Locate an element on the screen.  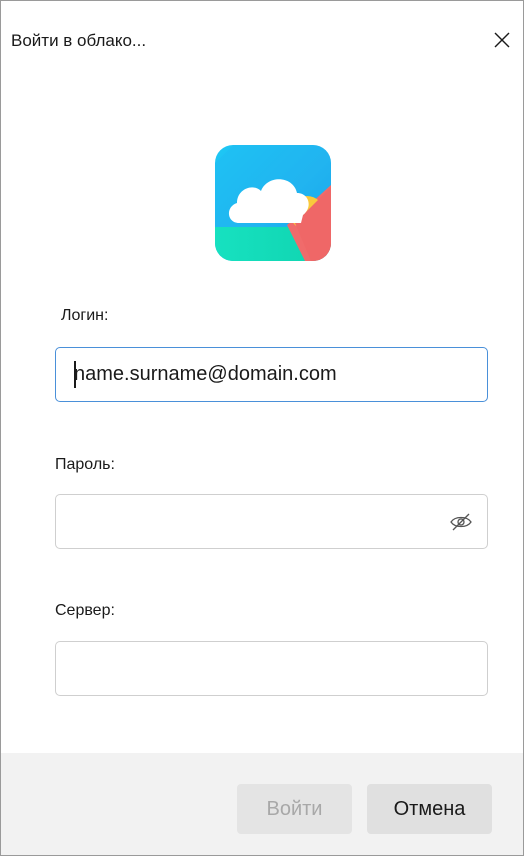
cloud-app-logo is located at coordinates (273, 203).